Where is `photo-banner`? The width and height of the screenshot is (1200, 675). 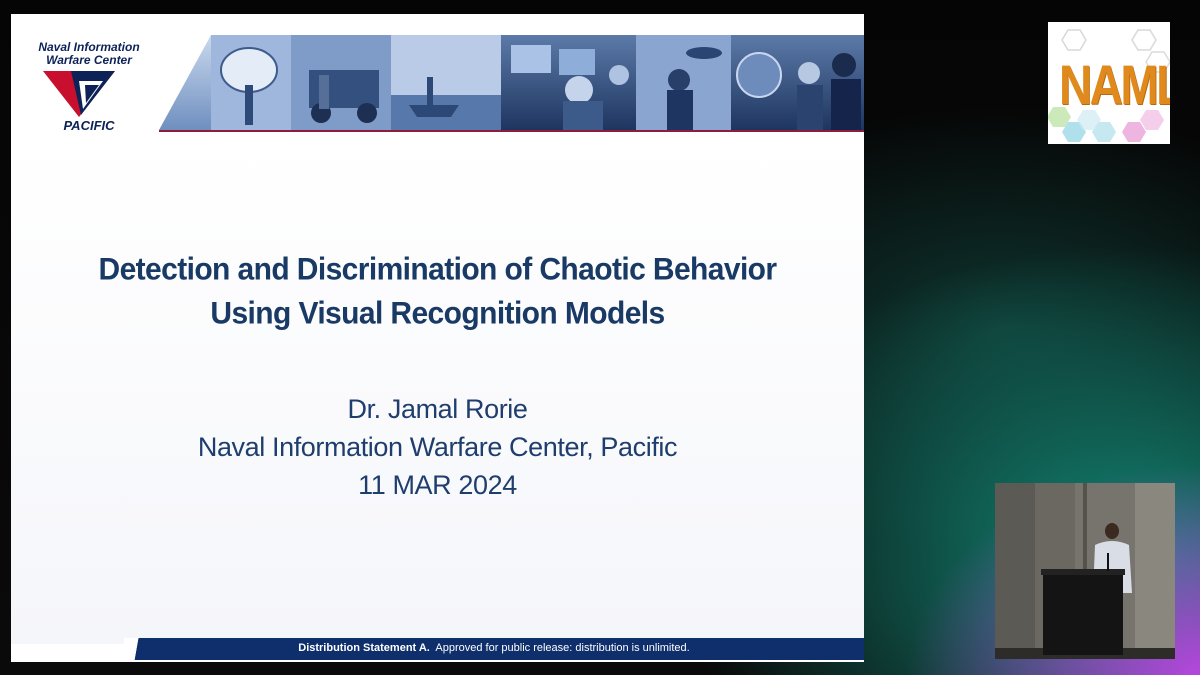 photo-banner is located at coordinates (511, 83).